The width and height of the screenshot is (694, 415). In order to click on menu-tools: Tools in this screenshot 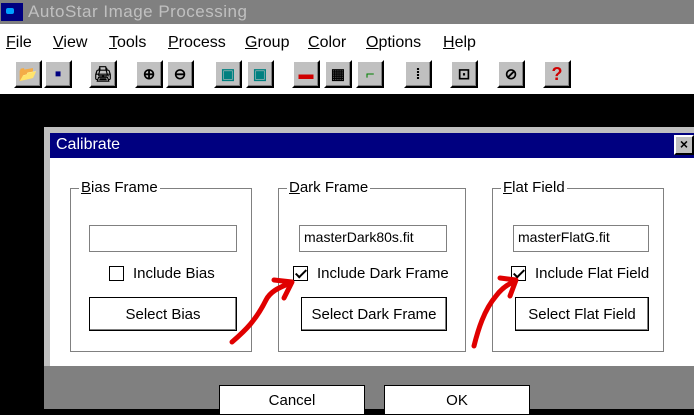, I will do `click(127, 43)`.